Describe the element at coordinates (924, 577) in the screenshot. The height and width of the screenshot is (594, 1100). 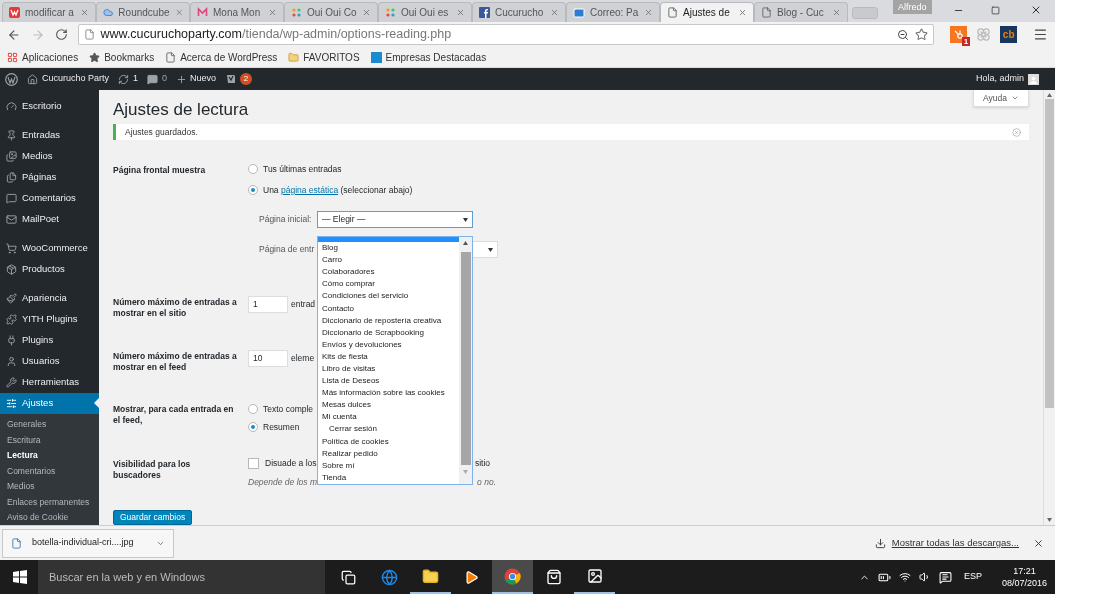
I see `volume-icon` at that location.